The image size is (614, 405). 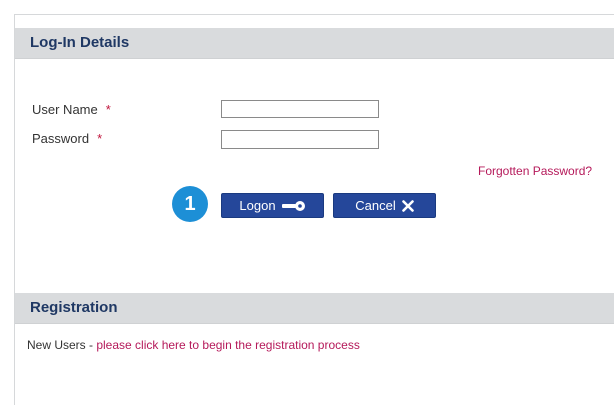 I want to click on username-input, so click(x=300, y=109).